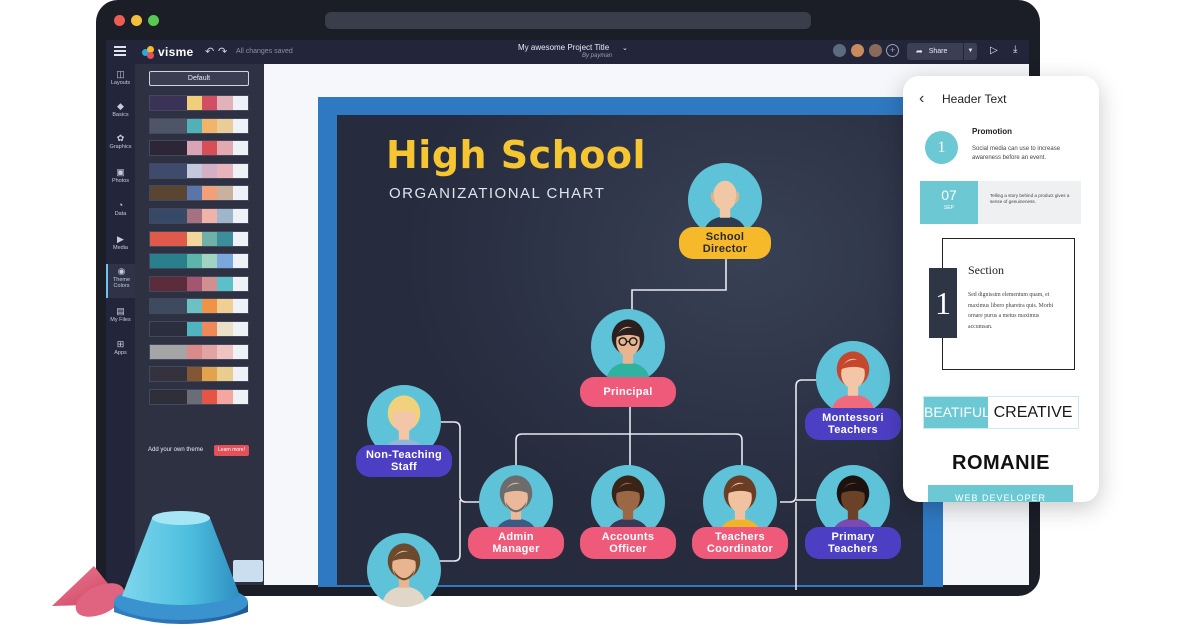  I want to click on panel-thumbnail, so click(248, 571).